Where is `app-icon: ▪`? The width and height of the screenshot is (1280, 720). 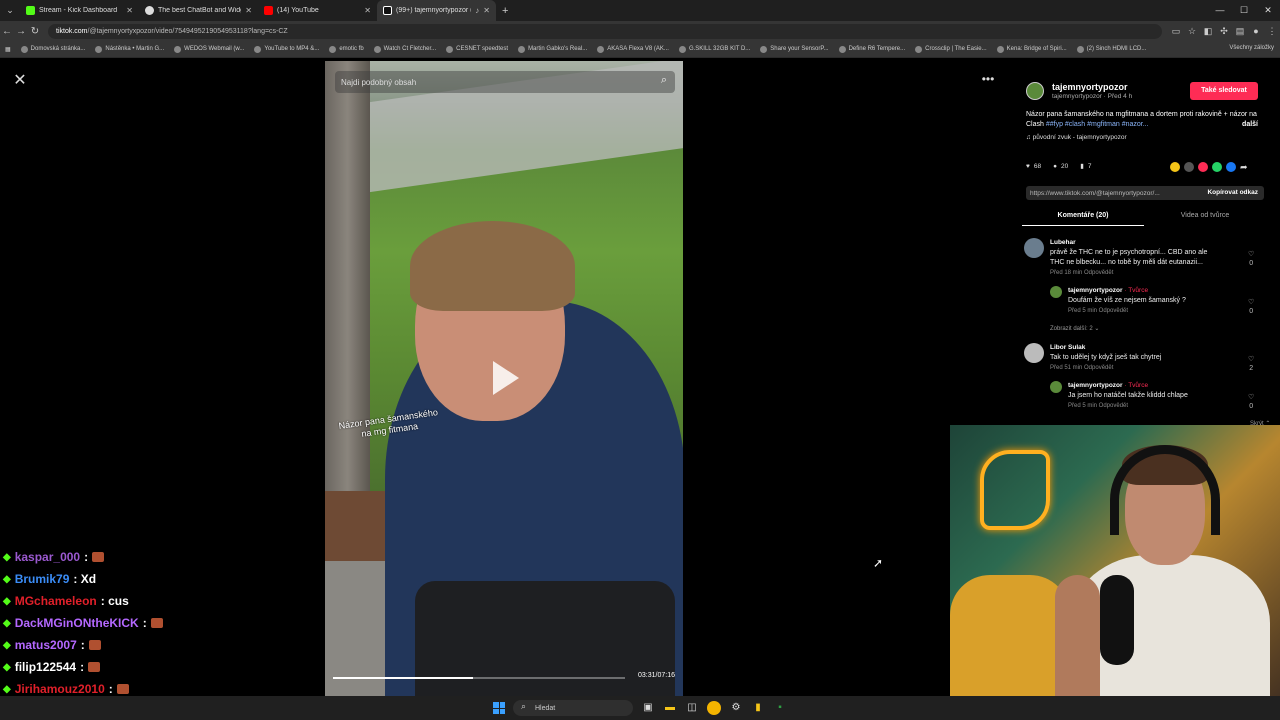
app-icon: ▪ is located at coordinates (780, 708).